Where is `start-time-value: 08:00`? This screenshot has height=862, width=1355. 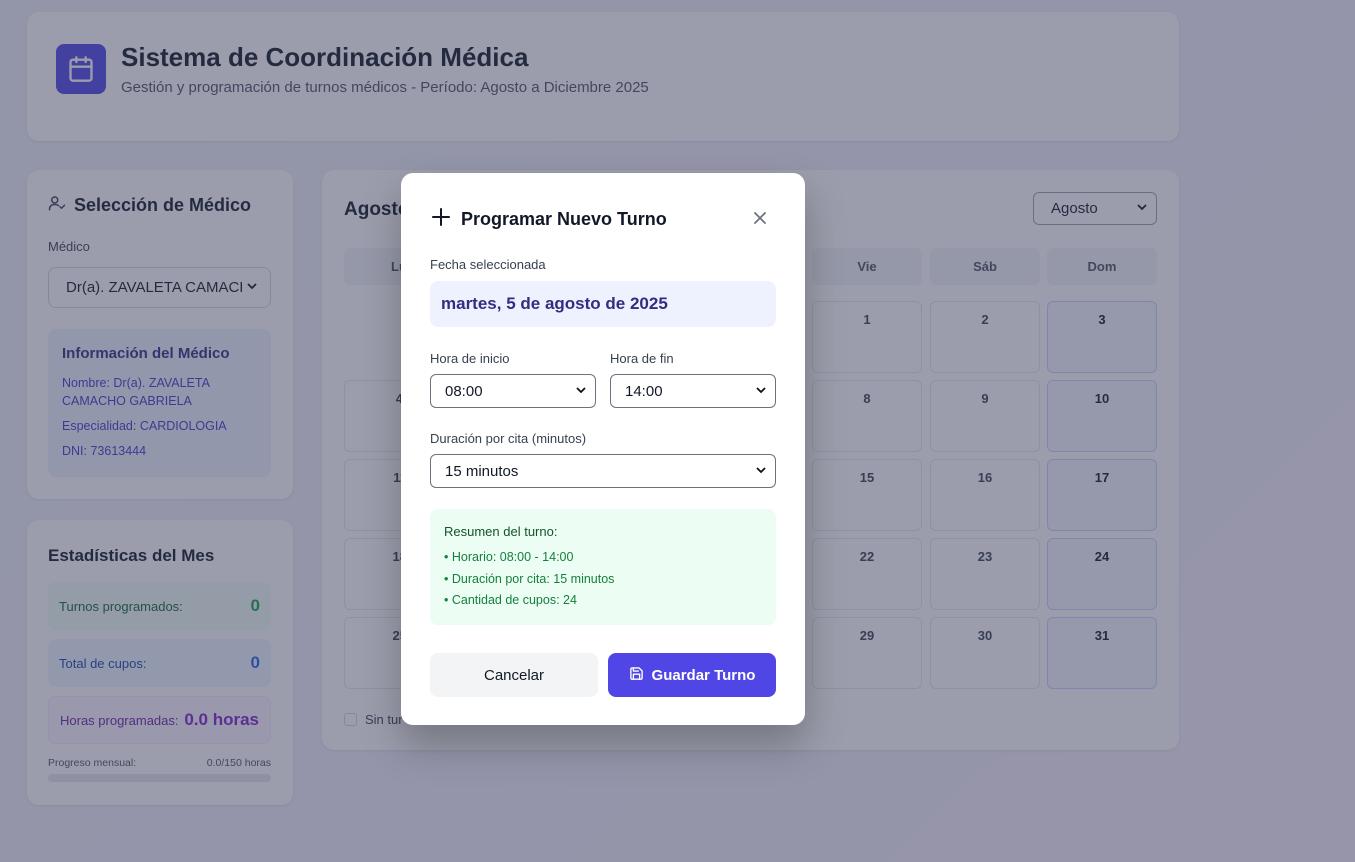
start-time-value: 08:00 is located at coordinates (464, 391).